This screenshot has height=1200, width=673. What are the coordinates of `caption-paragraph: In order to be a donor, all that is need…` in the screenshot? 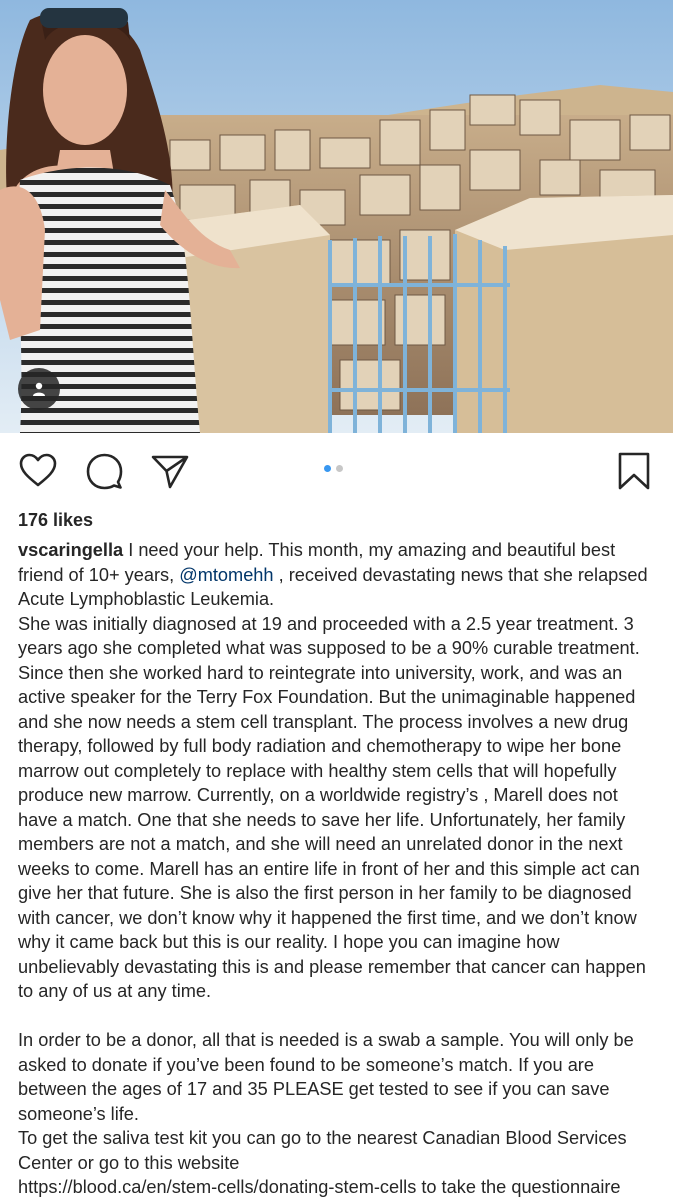 It's located at (326, 1077).